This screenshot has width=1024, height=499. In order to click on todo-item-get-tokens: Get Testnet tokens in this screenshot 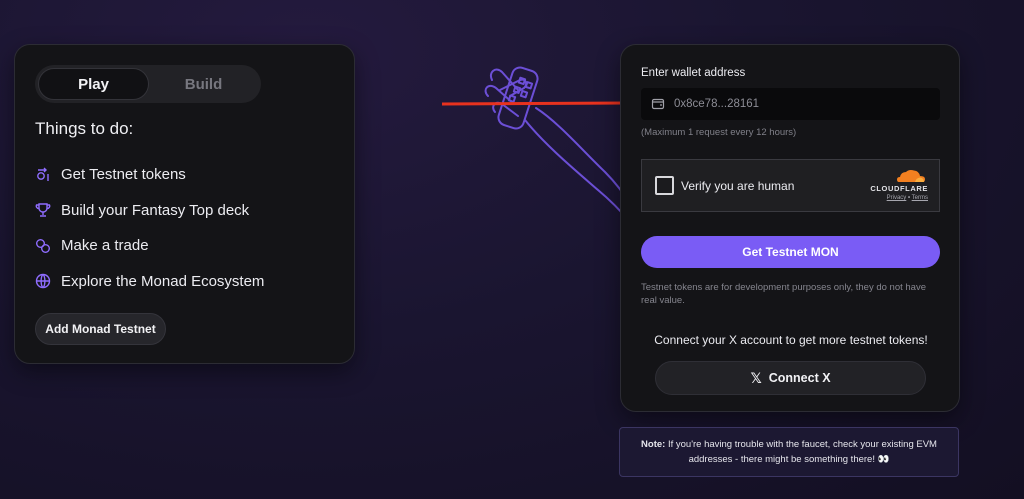, I will do `click(149, 175)`.